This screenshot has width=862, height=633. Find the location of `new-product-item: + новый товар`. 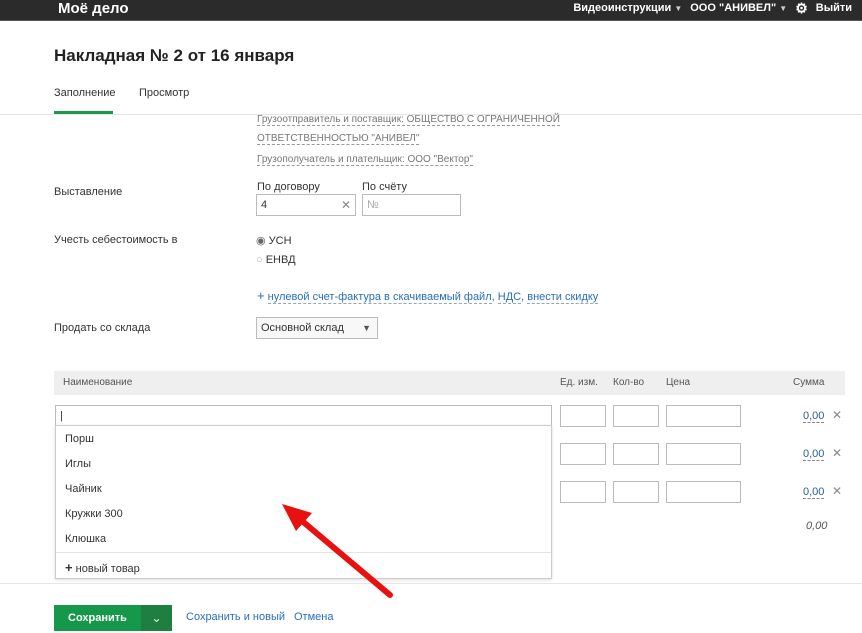

new-product-item: + новый товар is located at coordinates (102, 567).